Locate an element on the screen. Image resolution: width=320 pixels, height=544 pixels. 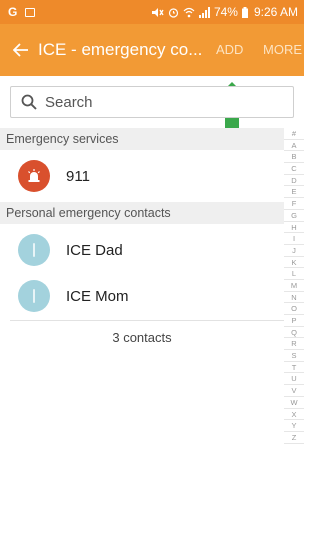
search-bar is located at coordinates (152, 102).